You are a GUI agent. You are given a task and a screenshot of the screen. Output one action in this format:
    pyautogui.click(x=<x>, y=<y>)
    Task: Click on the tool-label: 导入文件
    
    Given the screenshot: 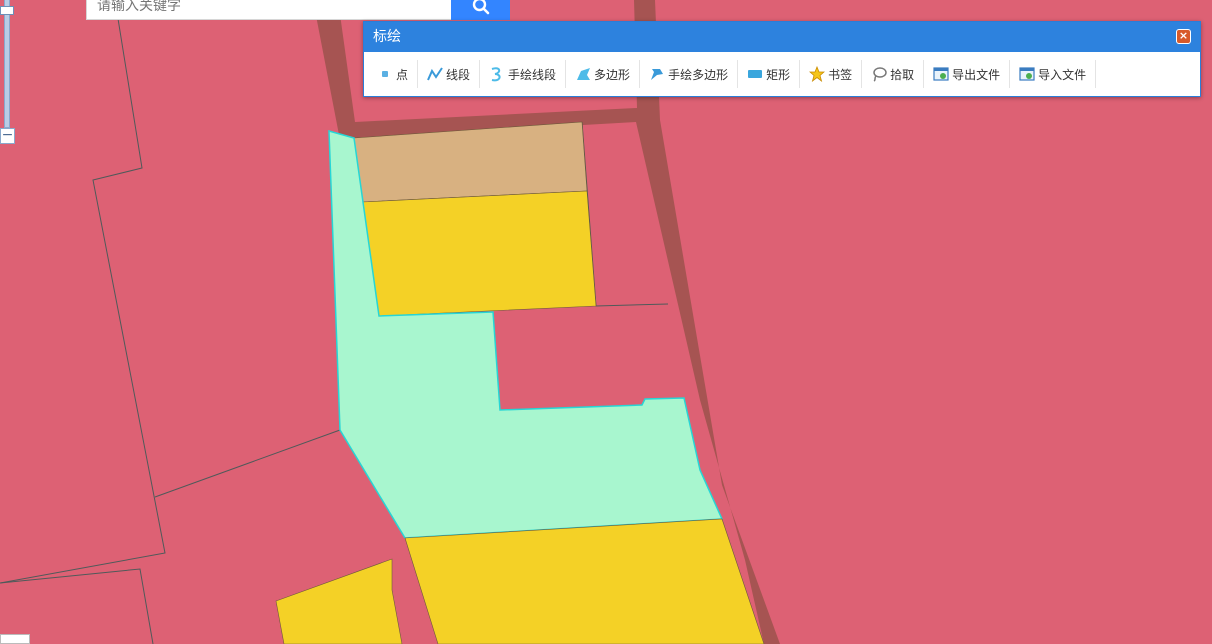 What is the action you would take?
    pyautogui.click(x=1062, y=74)
    